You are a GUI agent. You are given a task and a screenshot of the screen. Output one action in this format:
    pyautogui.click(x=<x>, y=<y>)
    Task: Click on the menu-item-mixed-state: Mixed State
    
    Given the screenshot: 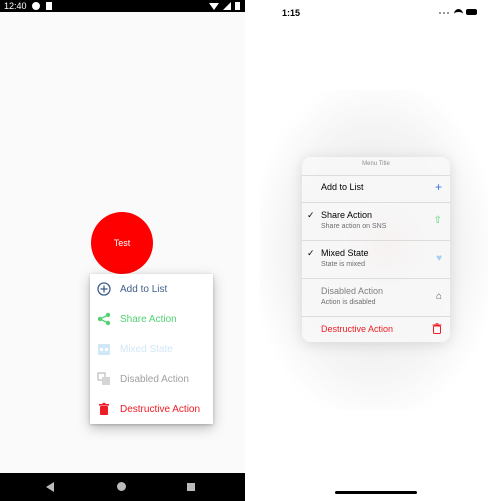 What is the action you would take?
    pyautogui.click(x=151, y=349)
    